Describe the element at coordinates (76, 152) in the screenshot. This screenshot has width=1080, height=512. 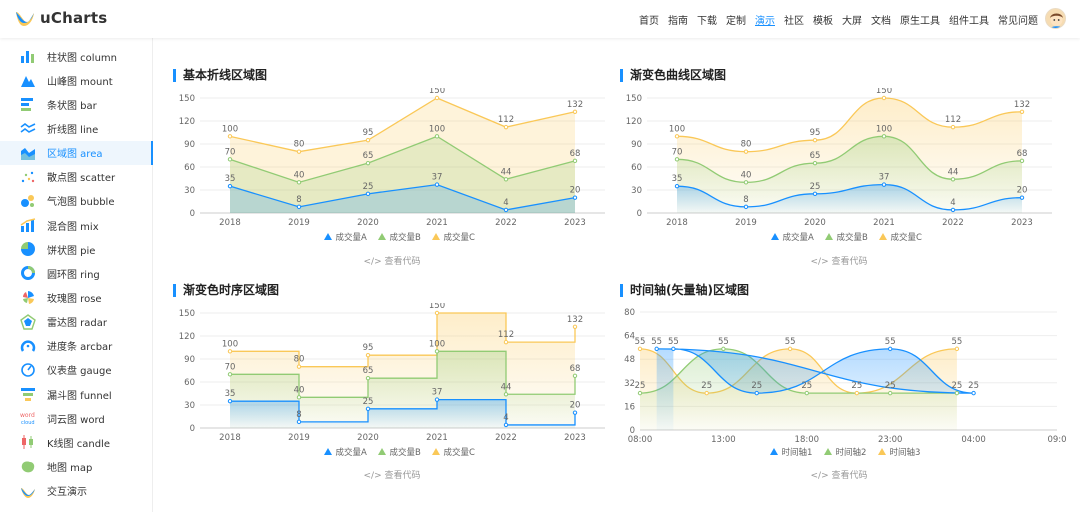
I see `sidebar-item: 区域图 area` at that location.